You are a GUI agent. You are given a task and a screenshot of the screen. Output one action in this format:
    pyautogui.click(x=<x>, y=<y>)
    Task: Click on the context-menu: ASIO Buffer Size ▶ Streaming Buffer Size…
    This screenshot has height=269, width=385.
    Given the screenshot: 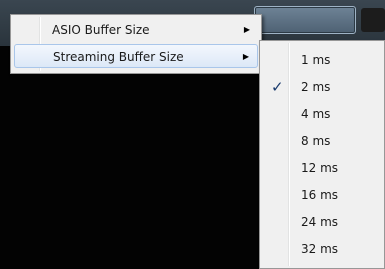 What is the action you would take?
    pyautogui.click(x=136, y=44)
    